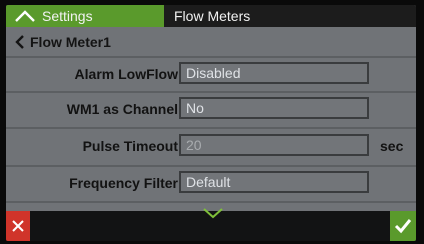  I want to click on alarm-lowflow-field: Disabled, so click(274, 73).